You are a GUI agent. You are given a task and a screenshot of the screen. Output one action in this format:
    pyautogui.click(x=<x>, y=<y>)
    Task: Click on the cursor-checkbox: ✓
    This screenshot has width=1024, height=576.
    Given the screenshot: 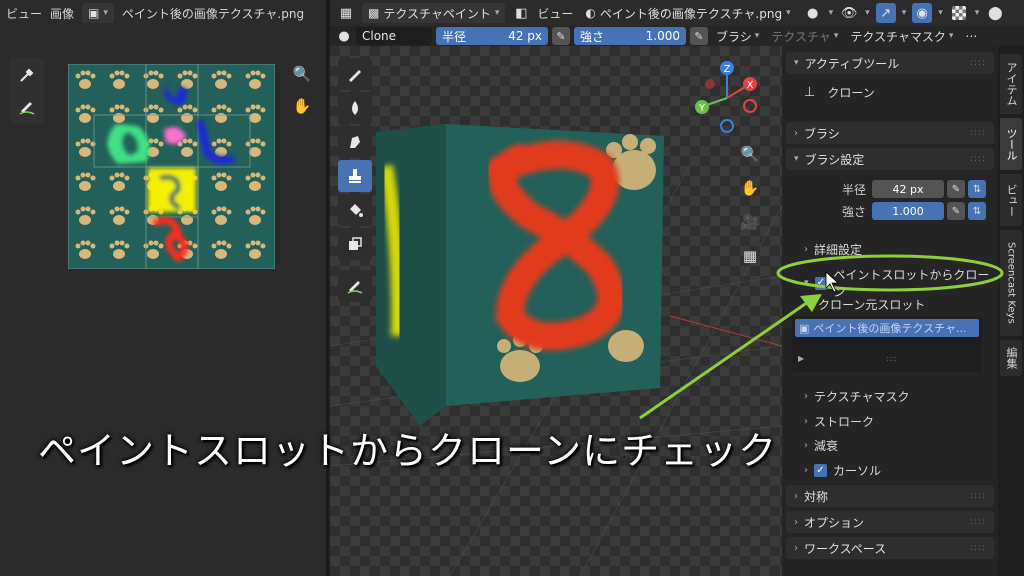 What is the action you would take?
    pyautogui.click(x=820, y=470)
    